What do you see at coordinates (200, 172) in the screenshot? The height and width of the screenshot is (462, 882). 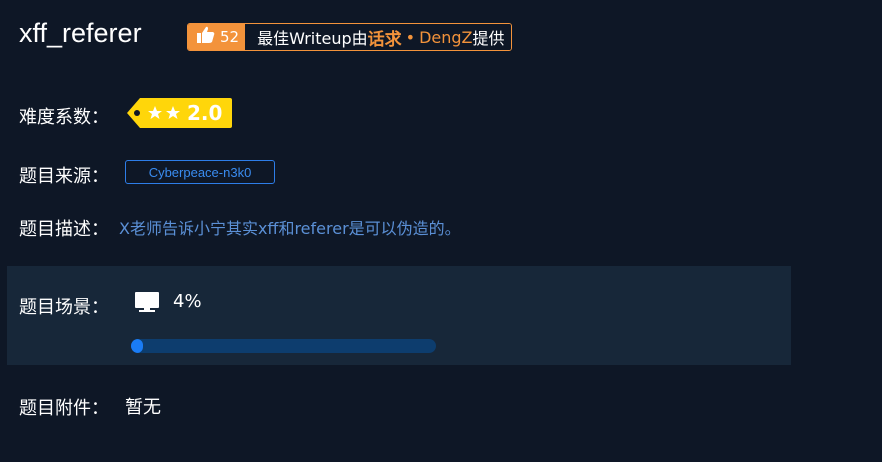 I see `source-tag: Cyberpeace-n3k0` at bounding box center [200, 172].